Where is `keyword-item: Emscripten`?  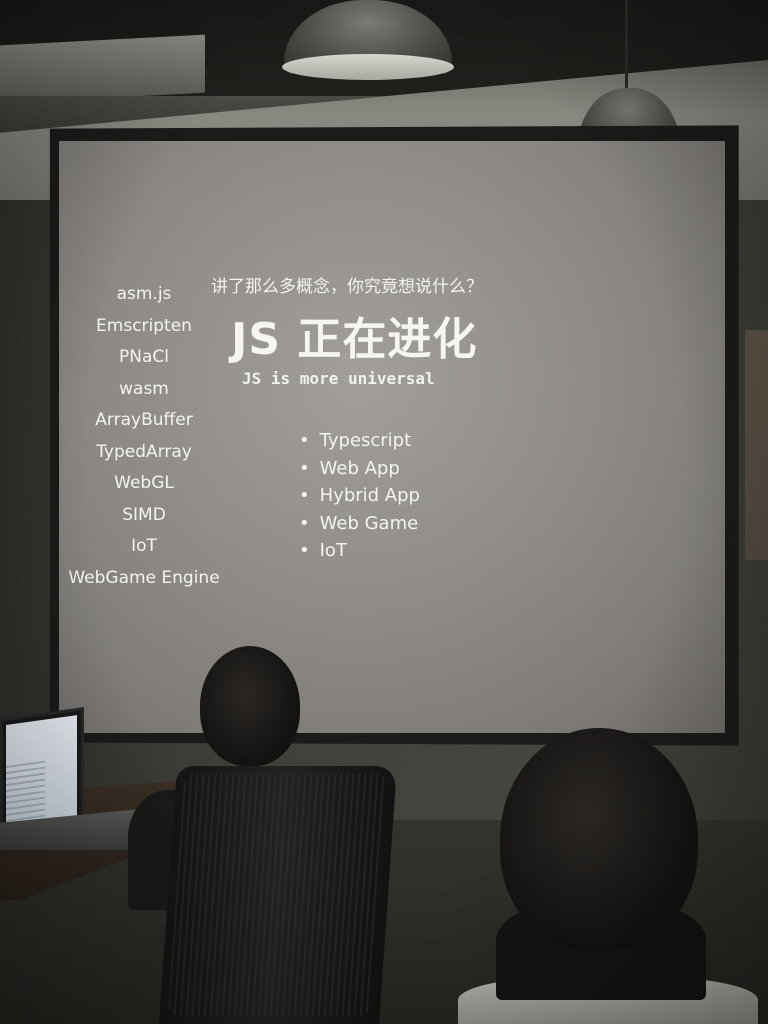
keyword-item: Emscripten is located at coordinates (144, 325).